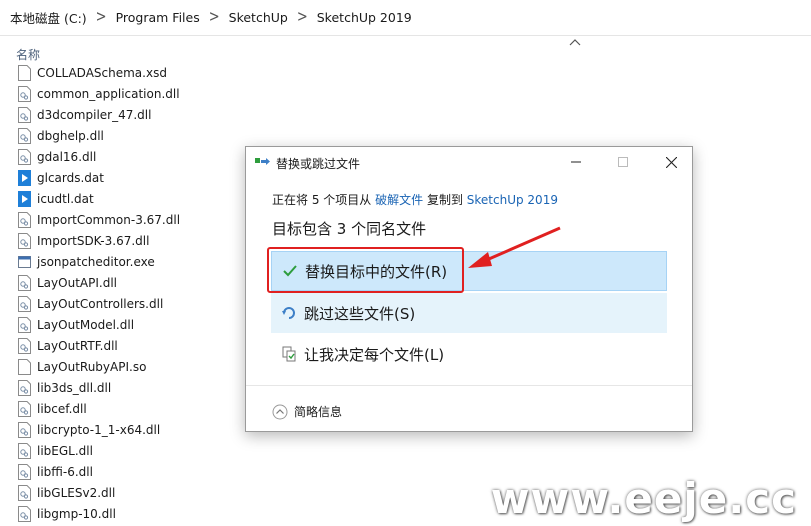 The image size is (811, 526). Describe the element at coordinates (62, 408) in the screenshot. I see `file-name: libcef.dll` at that location.